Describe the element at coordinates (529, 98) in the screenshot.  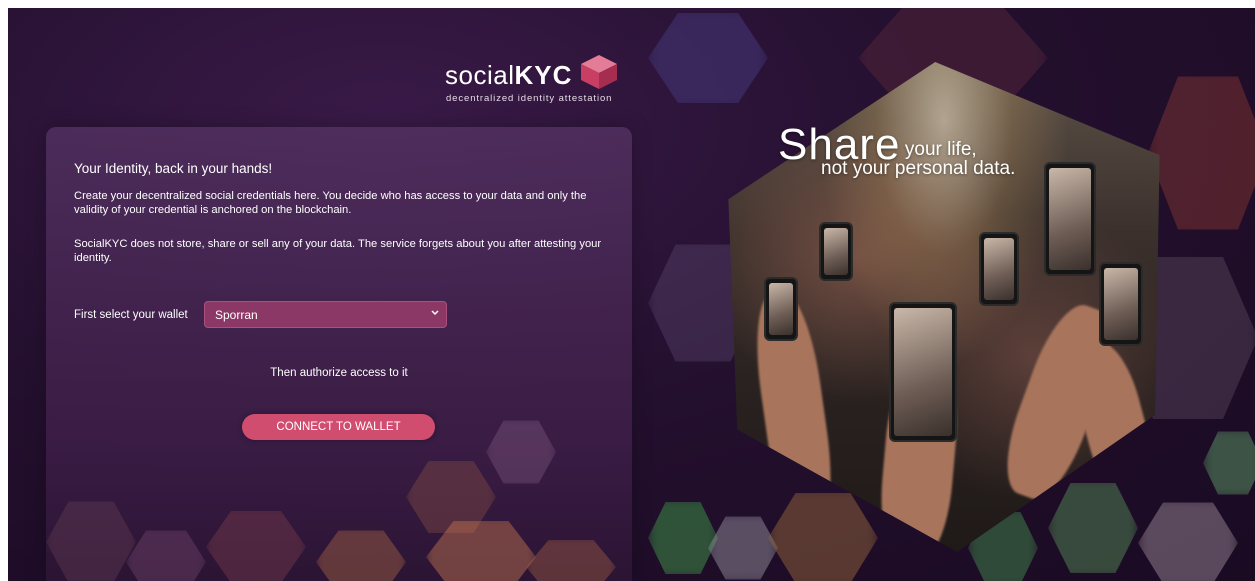
I see `logo-tagline: decentralized identity attestation` at that location.